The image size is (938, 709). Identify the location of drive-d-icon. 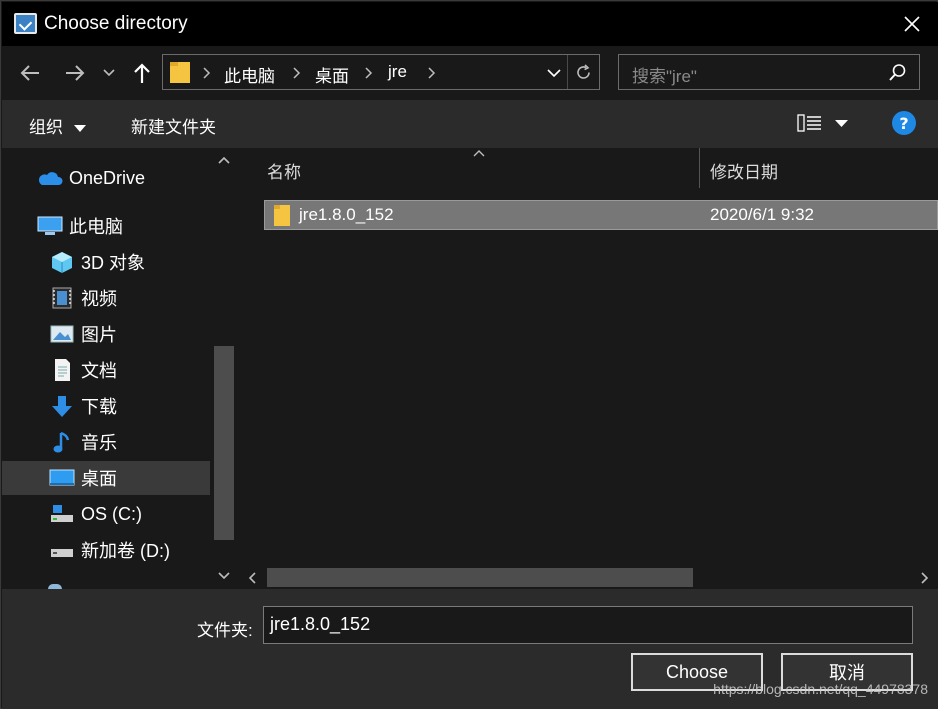
(62, 553).